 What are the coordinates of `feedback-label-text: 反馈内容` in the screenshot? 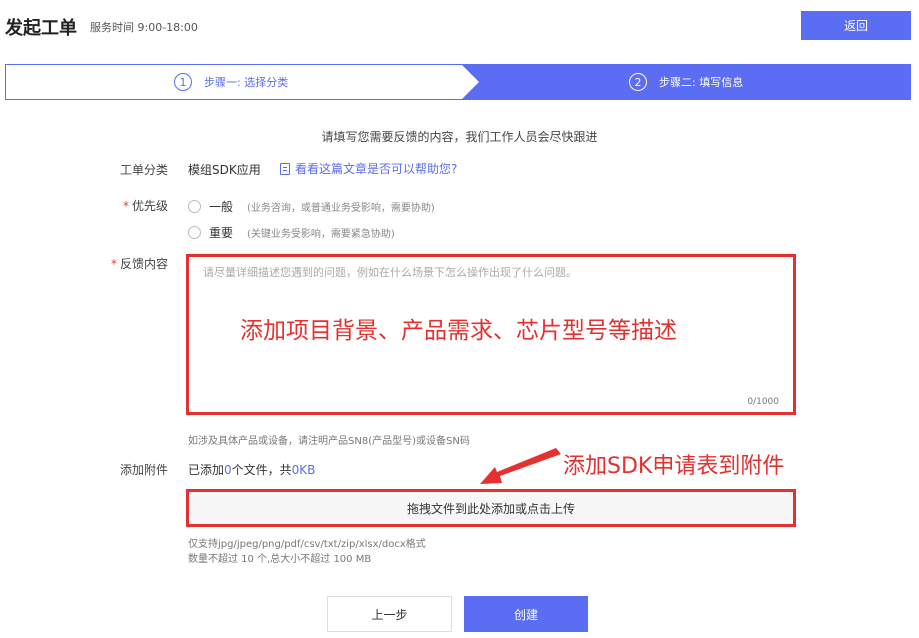 It's located at (143, 264).